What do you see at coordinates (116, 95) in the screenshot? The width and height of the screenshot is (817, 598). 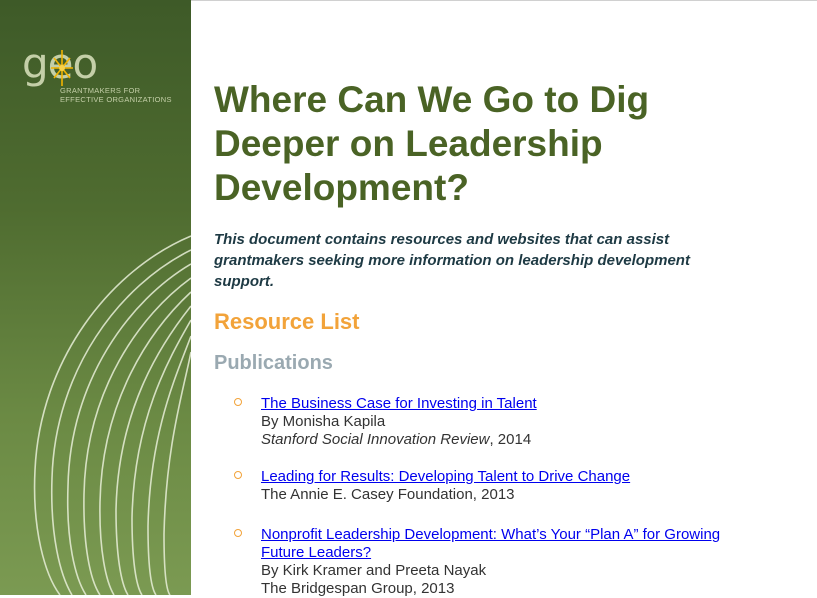 I see `logo-tagline: GRANTMAKERS FOR EFFECTIVE ORGANIZATIONS` at bounding box center [116, 95].